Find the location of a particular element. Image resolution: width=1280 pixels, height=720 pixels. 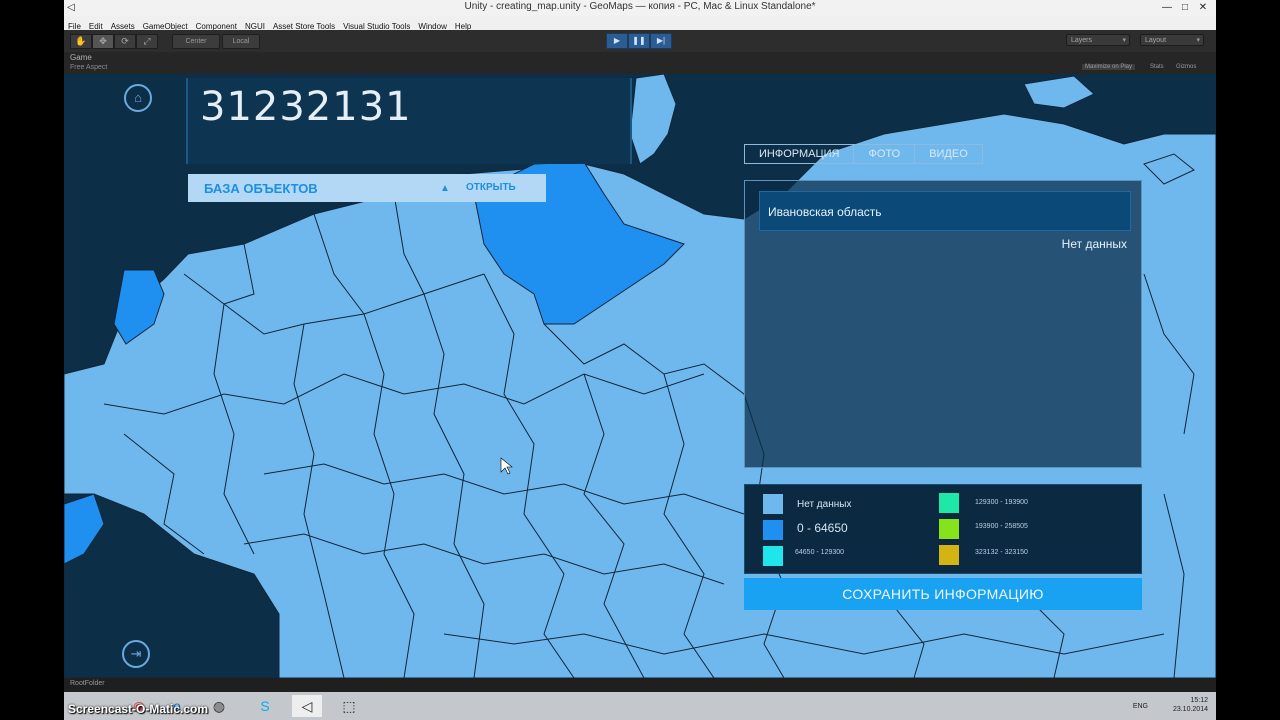

aspect-dropdown: Free Aspect is located at coordinates (88, 67).